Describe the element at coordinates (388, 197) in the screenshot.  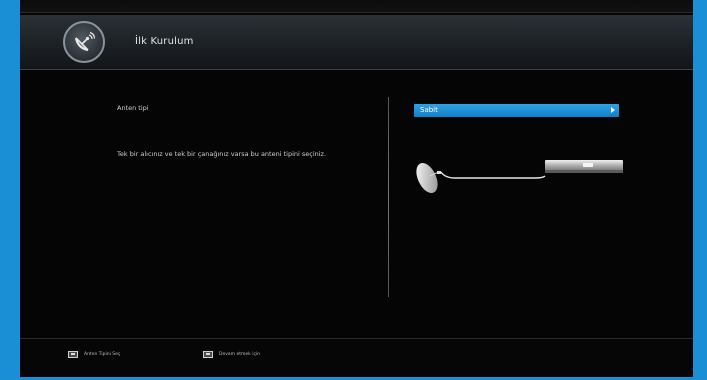
I see `vertical-divider` at that location.